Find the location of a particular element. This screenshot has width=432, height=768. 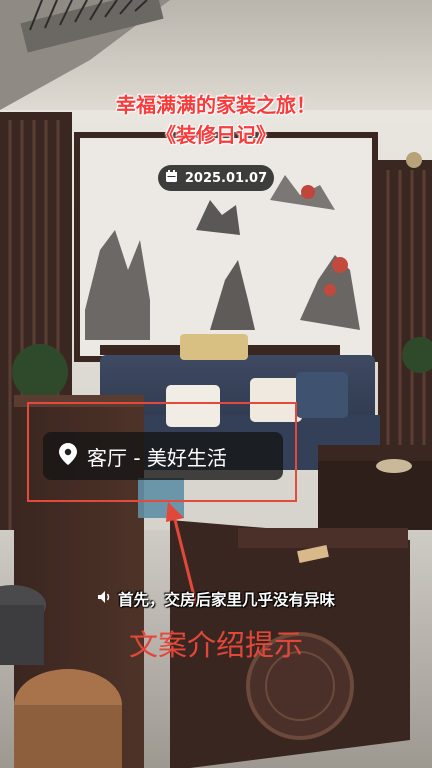

location-badge: 客厅 - 美好生活 is located at coordinates (163, 456).